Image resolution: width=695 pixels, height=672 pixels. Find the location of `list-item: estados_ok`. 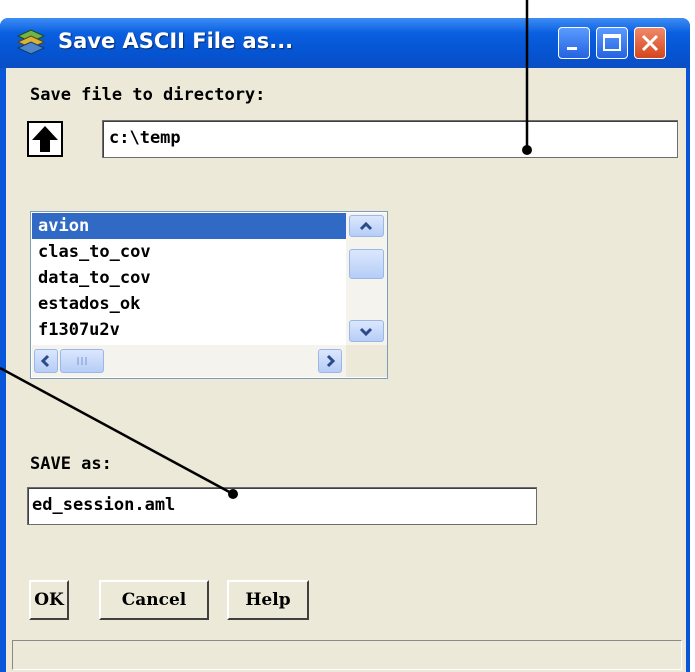

list-item: estados_ok is located at coordinates (189, 304).